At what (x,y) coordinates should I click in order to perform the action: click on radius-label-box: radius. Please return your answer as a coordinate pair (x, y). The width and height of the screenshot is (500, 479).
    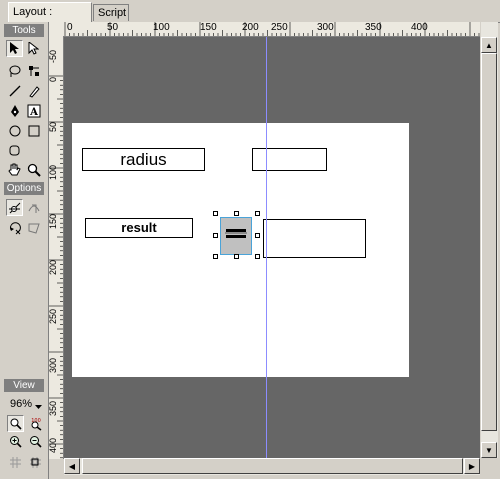
    Looking at the image, I should click on (143, 159).